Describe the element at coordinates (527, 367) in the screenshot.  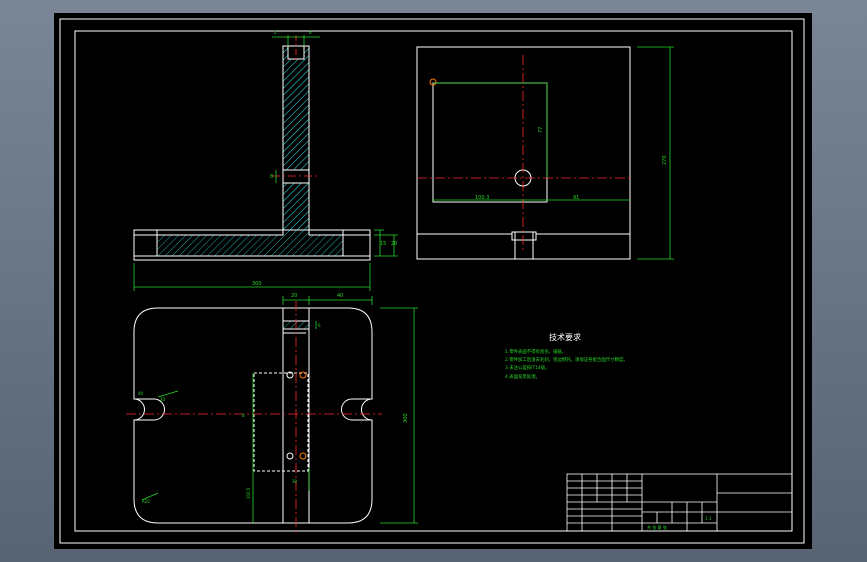
I see `notes-line-3: 3.未注公差按IT14级。` at that location.